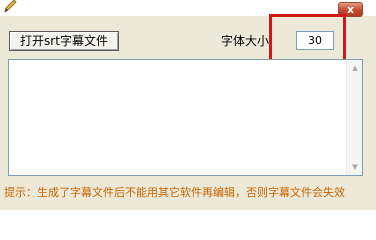 The height and width of the screenshot is (240, 376). Describe the element at coordinates (315, 40) in the screenshot. I see `font-size-input` at that location.